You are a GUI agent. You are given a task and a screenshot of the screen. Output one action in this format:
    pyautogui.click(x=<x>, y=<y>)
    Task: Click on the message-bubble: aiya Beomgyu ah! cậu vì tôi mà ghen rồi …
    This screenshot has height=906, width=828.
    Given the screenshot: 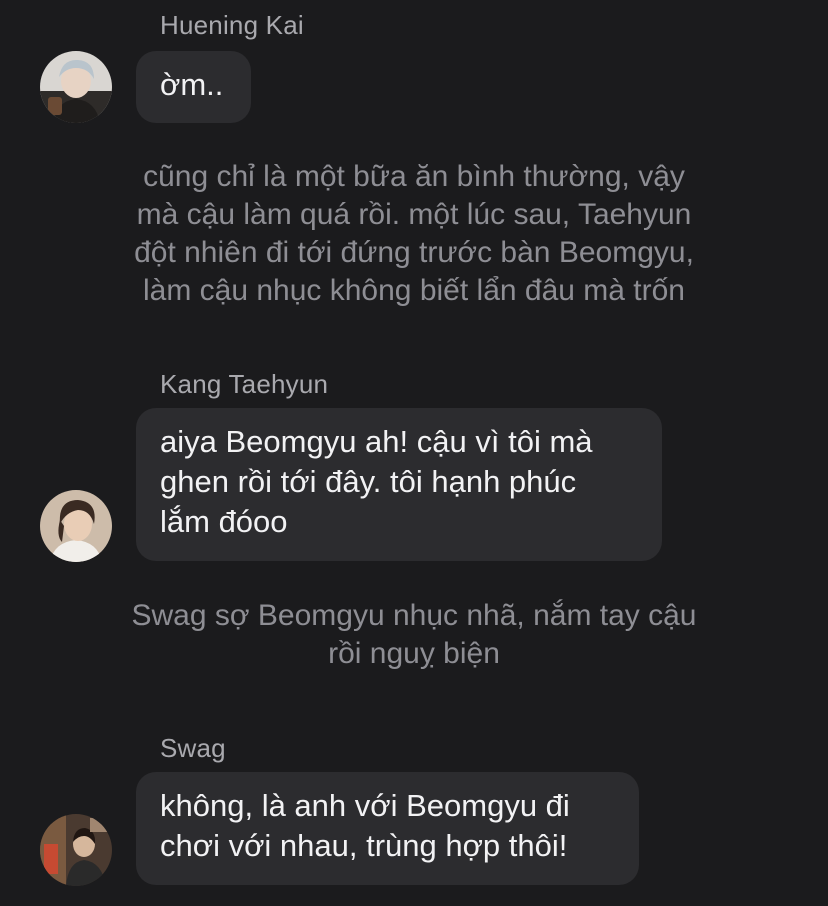 What is the action you would take?
    pyautogui.click(x=399, y=484)
    